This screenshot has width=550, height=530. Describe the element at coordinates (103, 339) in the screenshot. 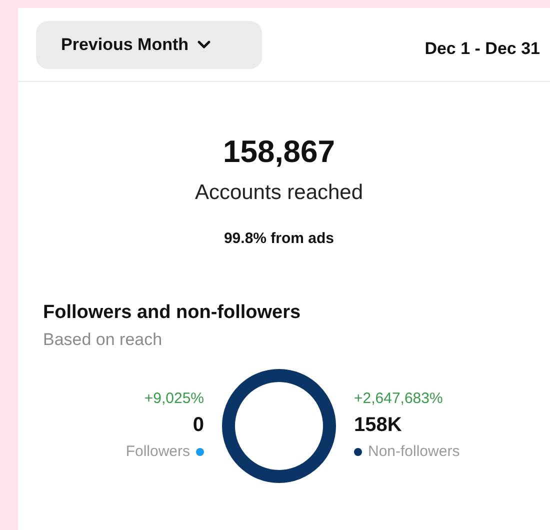

I see `section-subtitle: Based on reach` at that location.